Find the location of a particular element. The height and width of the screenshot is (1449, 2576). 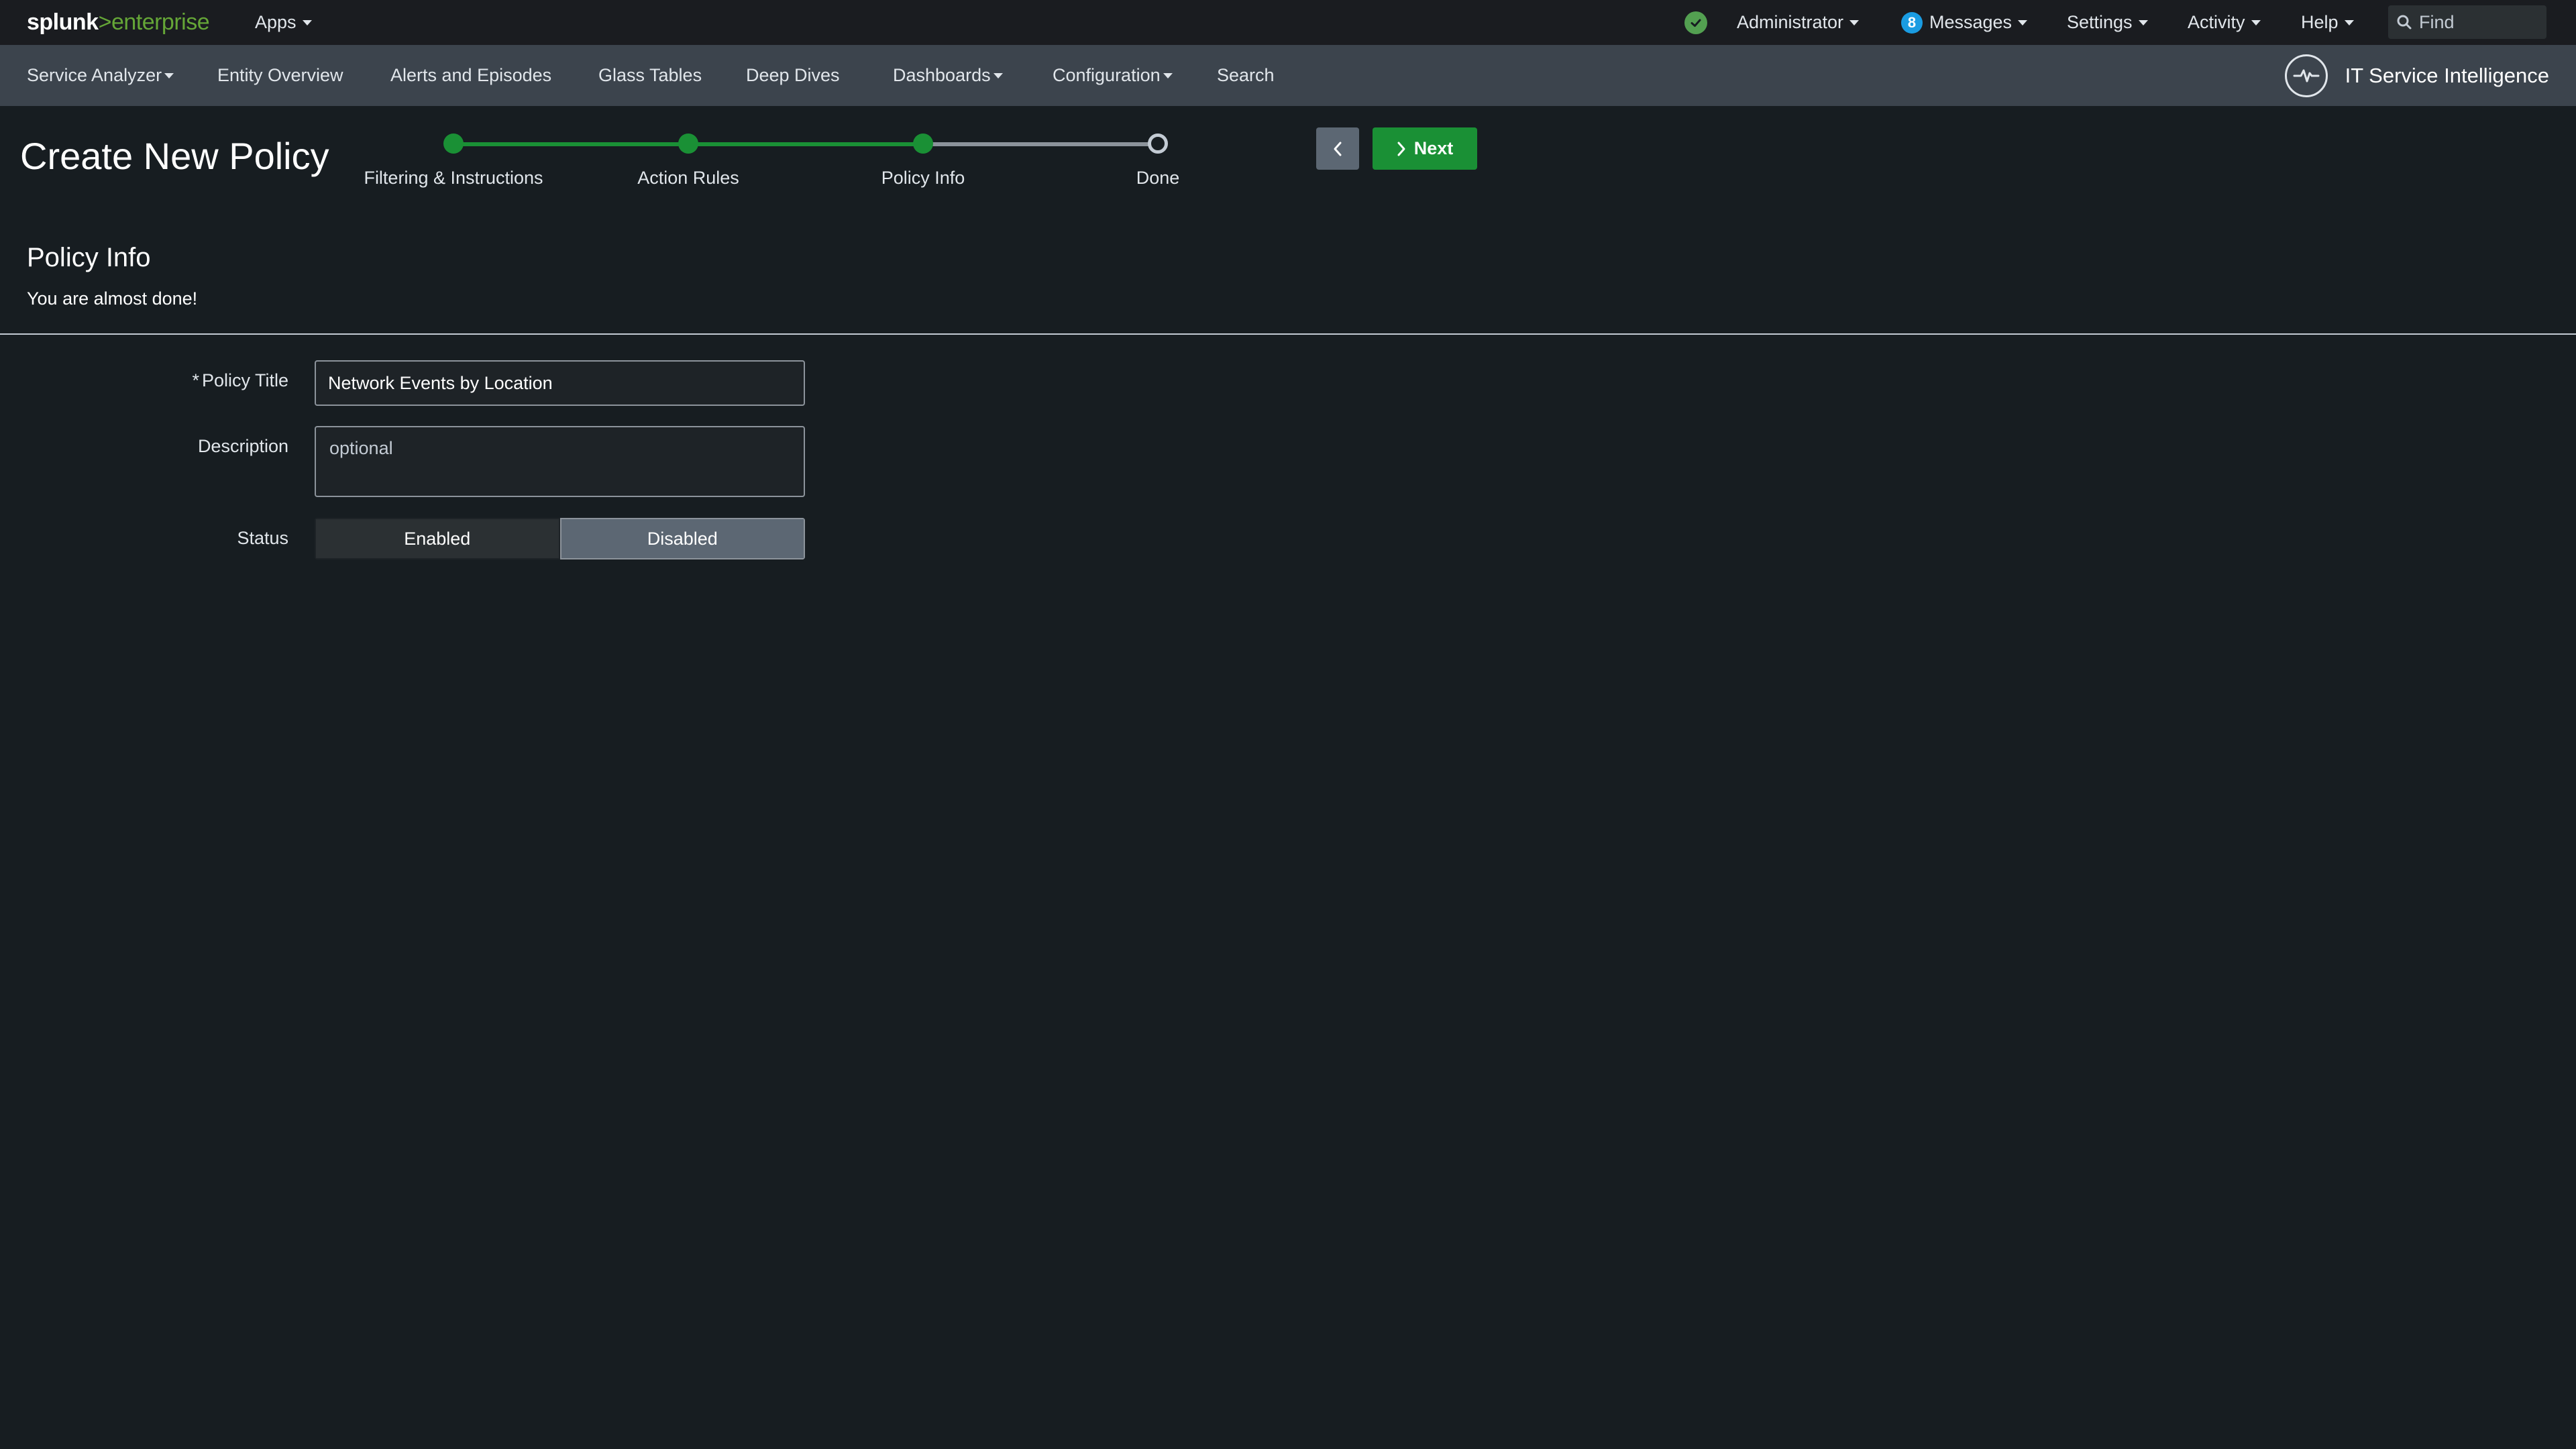

nav-configuration: Configuration is located at coordinates (1113, 75).